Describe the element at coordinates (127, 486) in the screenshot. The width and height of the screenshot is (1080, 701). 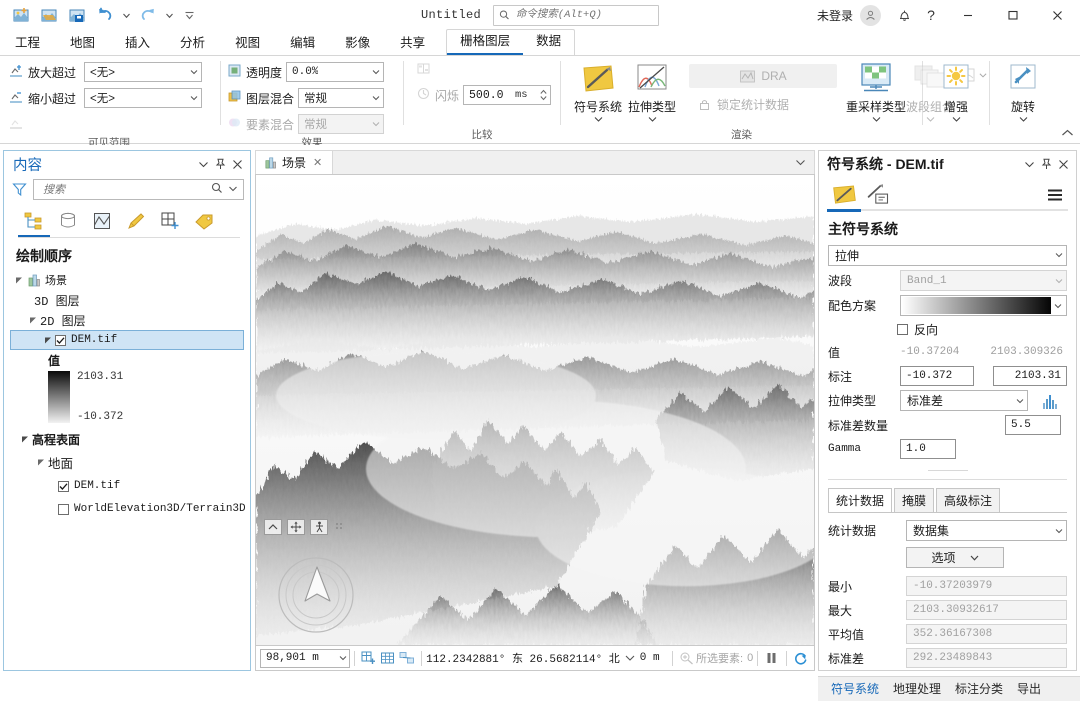
I see `toc-ground-layer-1-row: DEM.tif` at that location.